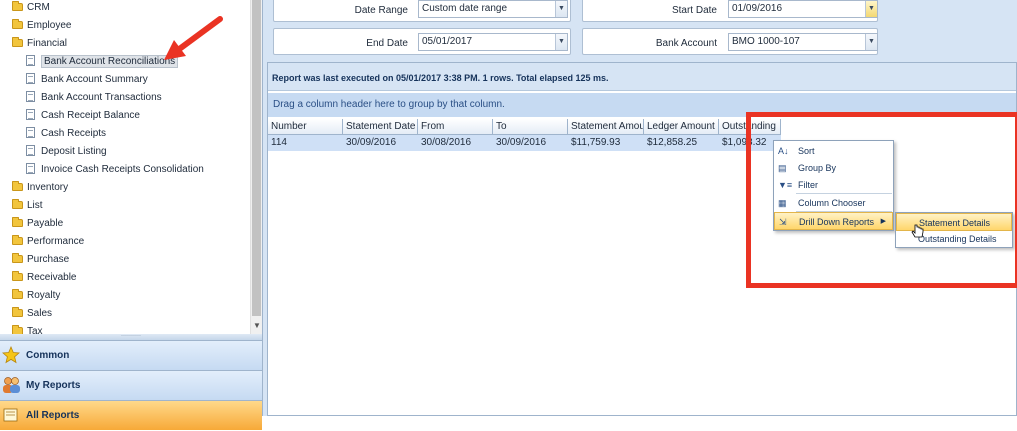 The height and width of the screenshot is (431, 1017). Describe the element at coordinates (110, 61) in the screenshot. I see `tree-item-label: Bank Account Reconciliations` at that location.